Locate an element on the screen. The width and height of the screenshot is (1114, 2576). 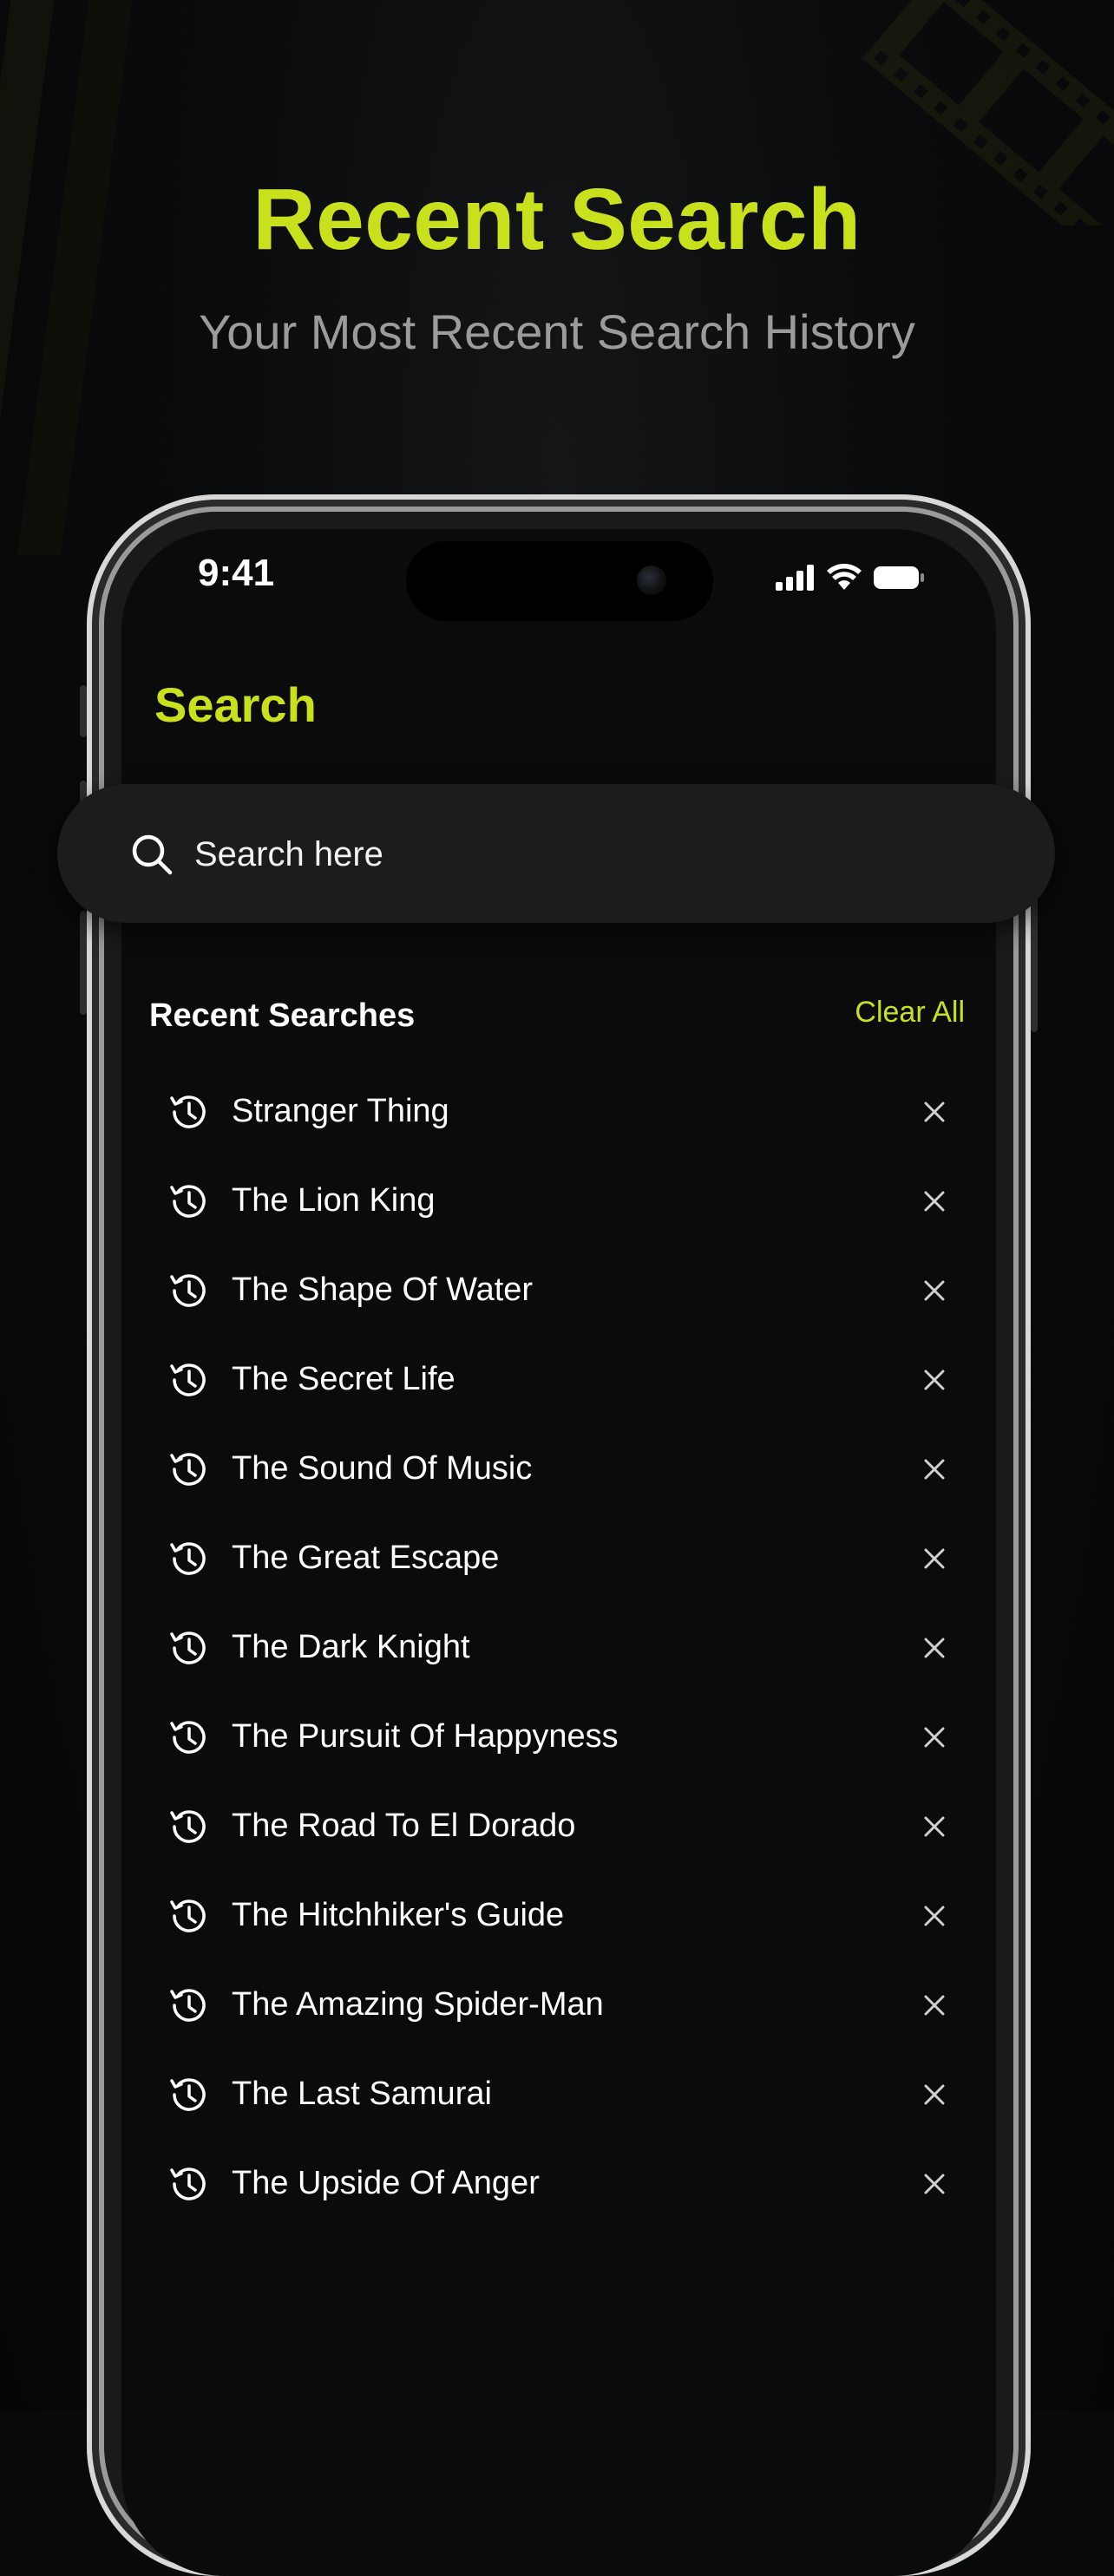
dynamic-island is located at coordinates (560, 581).